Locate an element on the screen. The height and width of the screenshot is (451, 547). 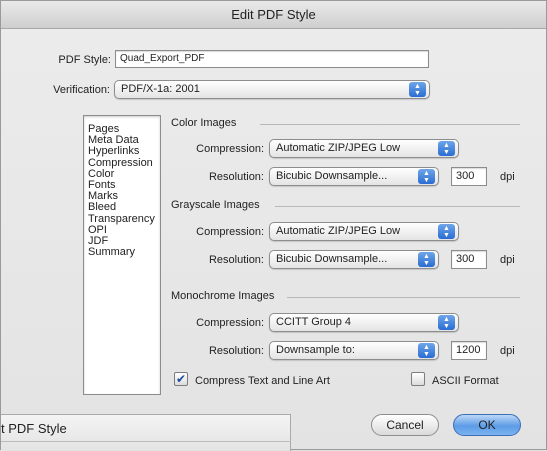
color-compression-popup: Automatic ZIP/JPEG Low ▲ ▼ is located at coordinates (364, 148).